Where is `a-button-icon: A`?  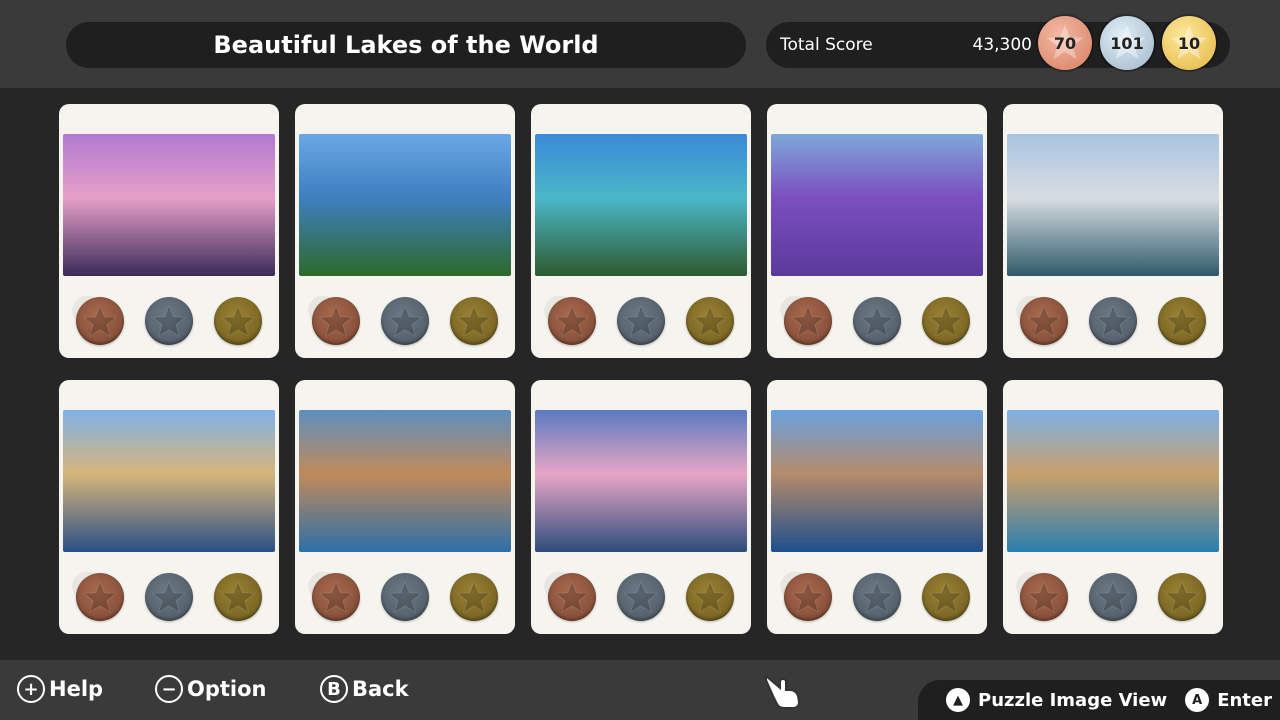 a-button-icon: A is located at coordinates (1197, 700).